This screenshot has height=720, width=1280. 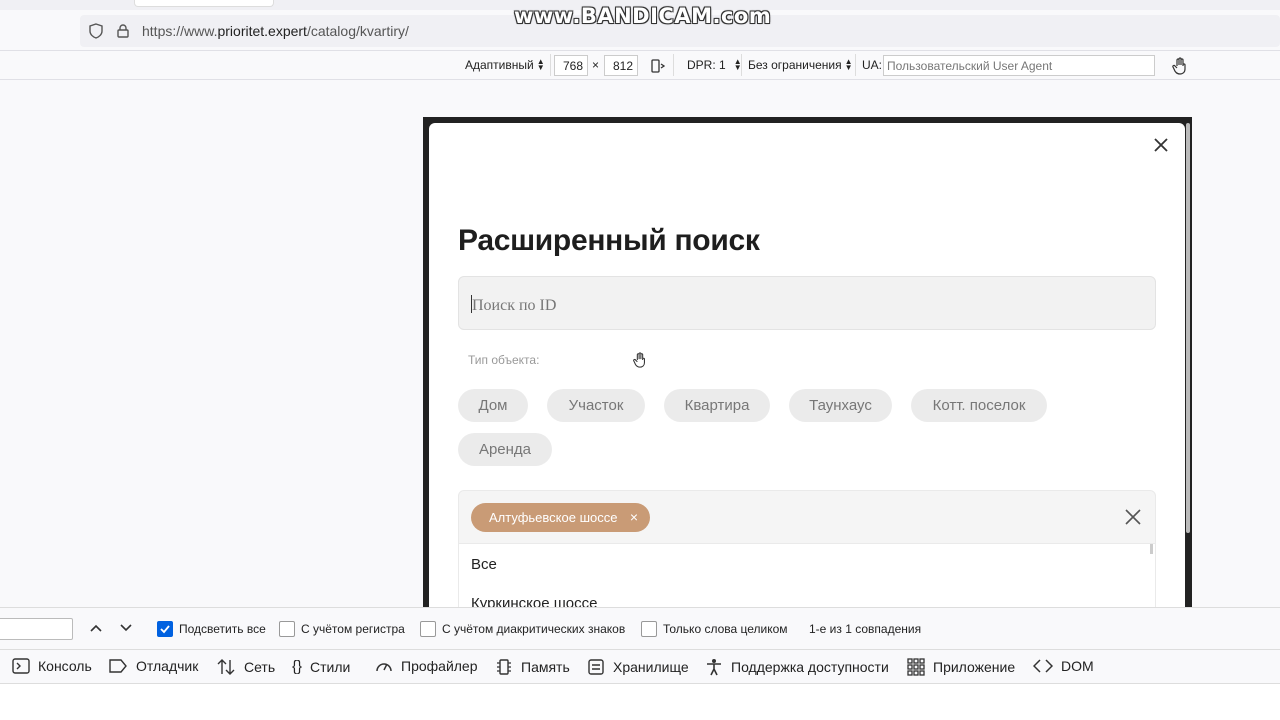 I want to click on console-icon, so click(x=21, y=666).